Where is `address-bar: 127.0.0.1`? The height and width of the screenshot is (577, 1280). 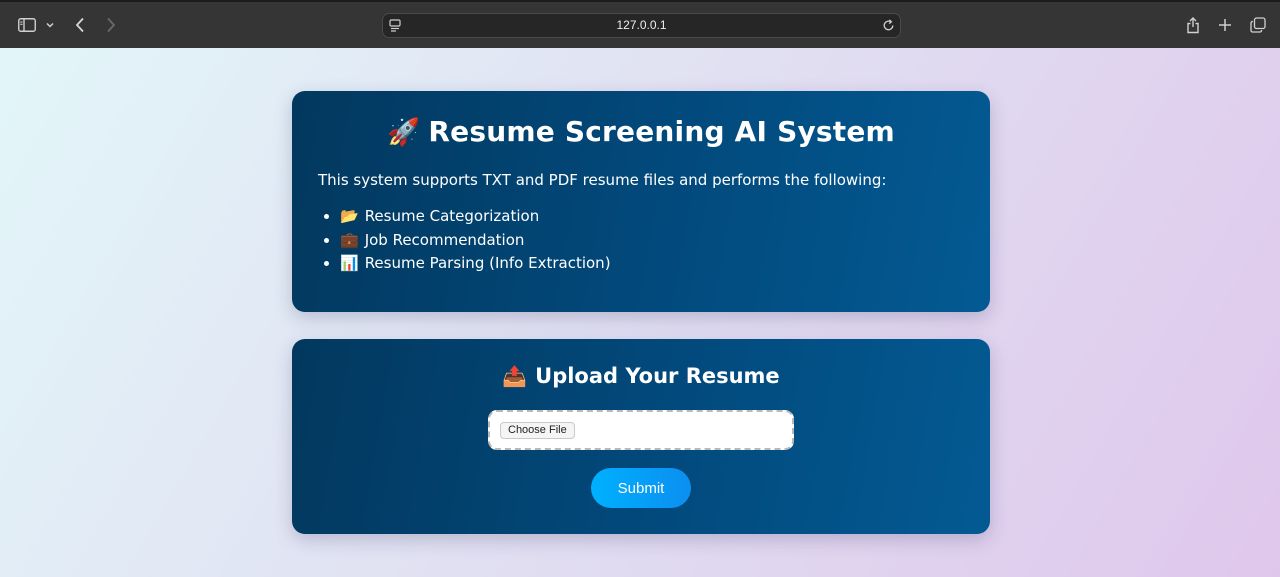
address-bar: 127.0.0.1 is located at coordinates (641, 25).